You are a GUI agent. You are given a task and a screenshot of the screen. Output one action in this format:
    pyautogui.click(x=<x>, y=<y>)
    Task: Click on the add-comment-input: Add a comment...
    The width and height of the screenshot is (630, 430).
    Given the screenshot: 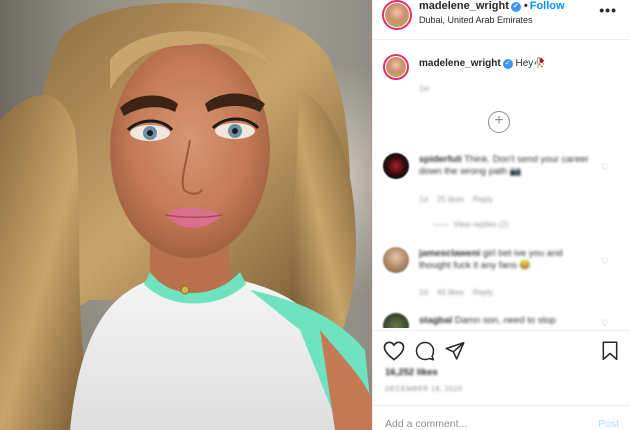 What is the action you would take?
    pyautogui.click(x=426, y=424)
    